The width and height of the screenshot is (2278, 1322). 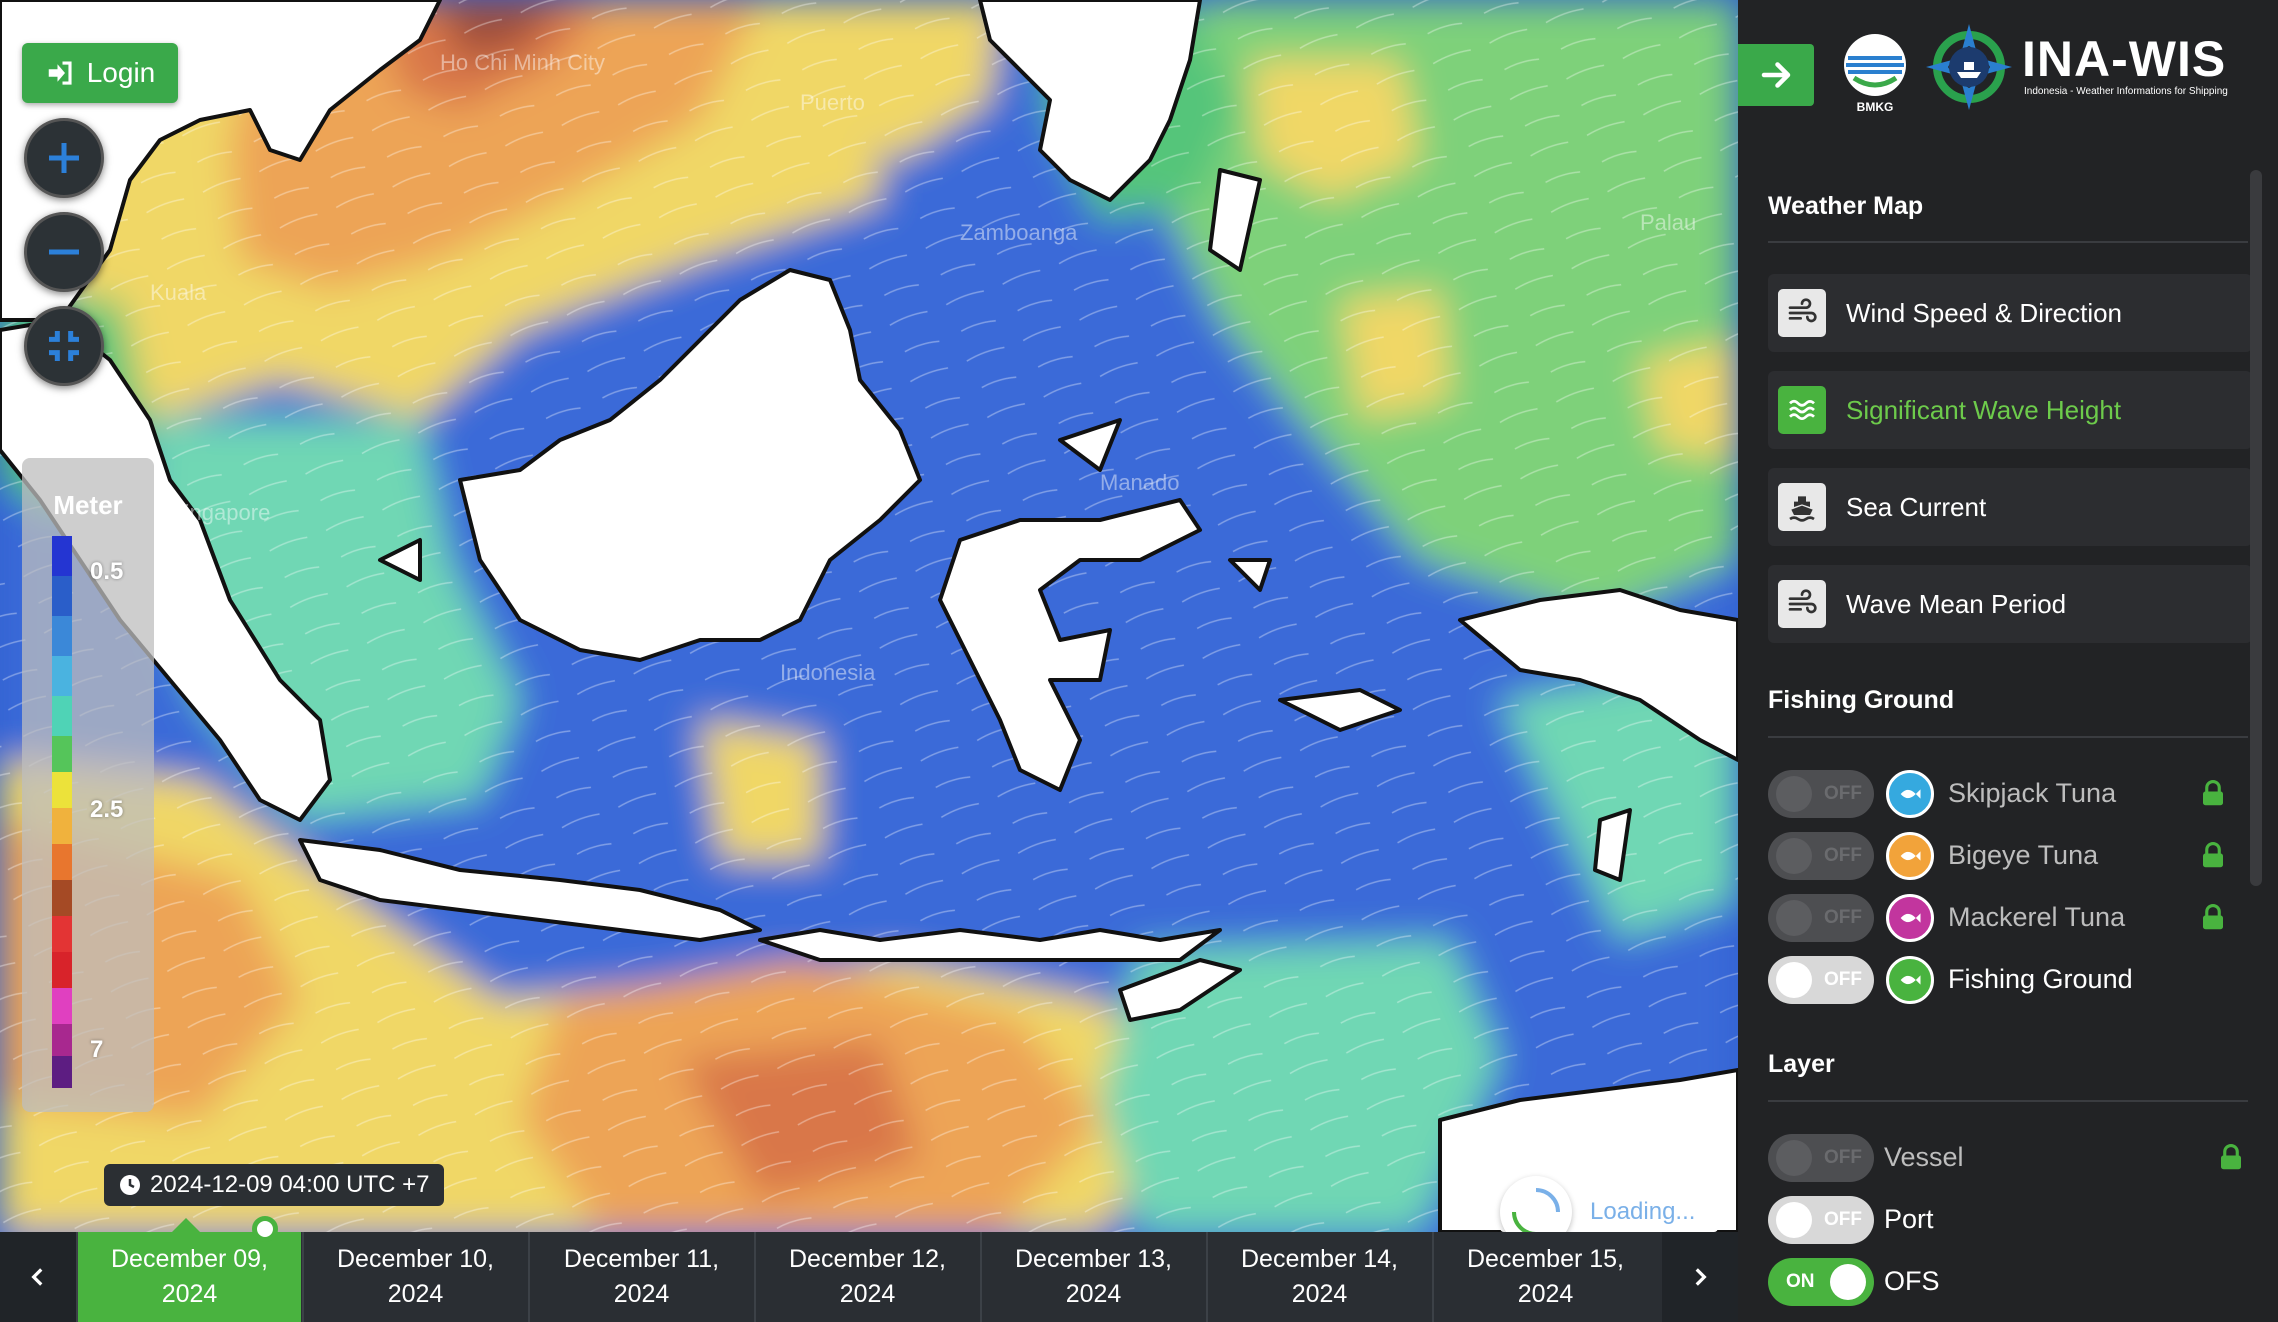 I want to click on fishing-row-bigeye: OFF Bigeye Tuna, so click(x=2008, y=857).